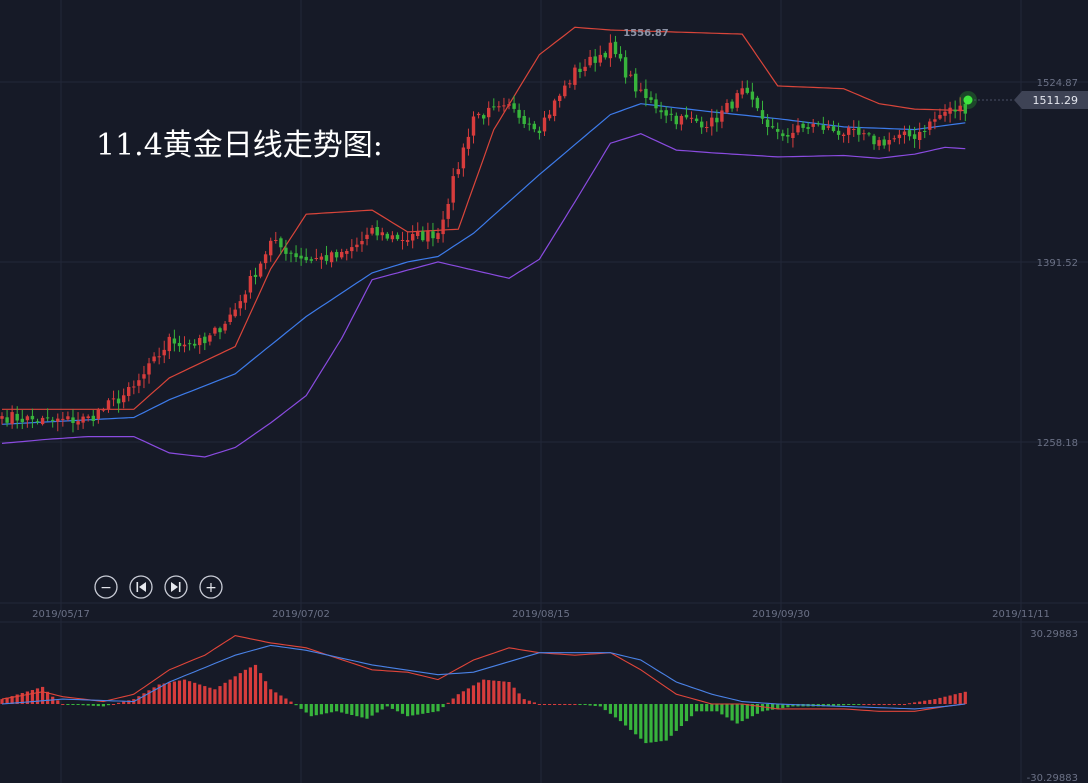 The image size is (1088, 783). Describe the element at coordinates (301, 614) in the screenshot. I see `x-tick-label: 2019/07/02` at that location.